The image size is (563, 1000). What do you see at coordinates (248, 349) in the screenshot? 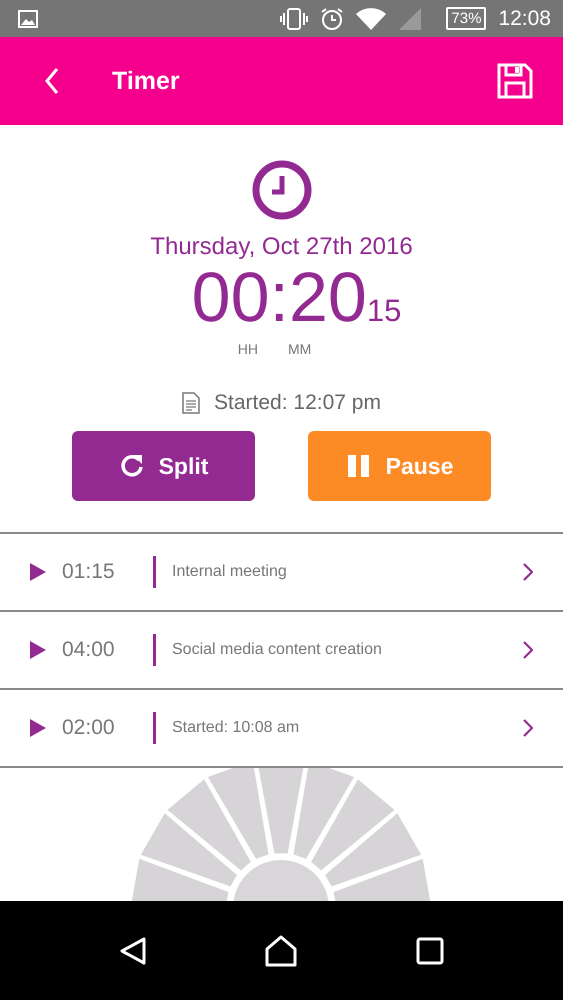
I see `unit-label: HH` at bounding box center [248, 349].